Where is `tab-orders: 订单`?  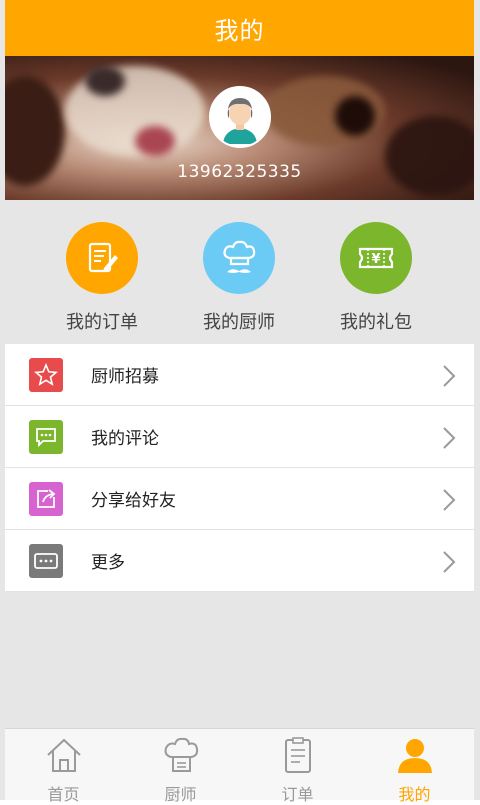
tab-orders: 订单 is located at coordinates (297, 766).